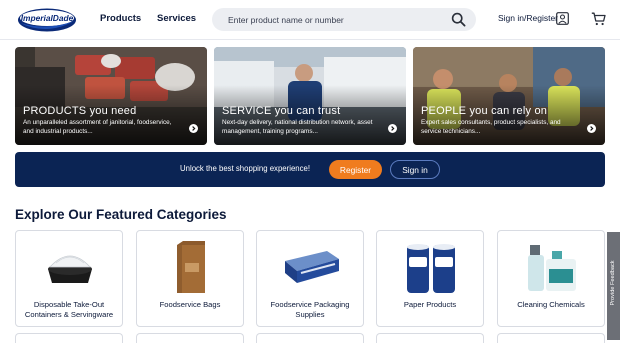 This screenshot has height=343, width=620. What do you see at coordinates (190, 304) in the screenshot?
I see `category-label: Foodservice Bags` at bounding box center [190, 304].